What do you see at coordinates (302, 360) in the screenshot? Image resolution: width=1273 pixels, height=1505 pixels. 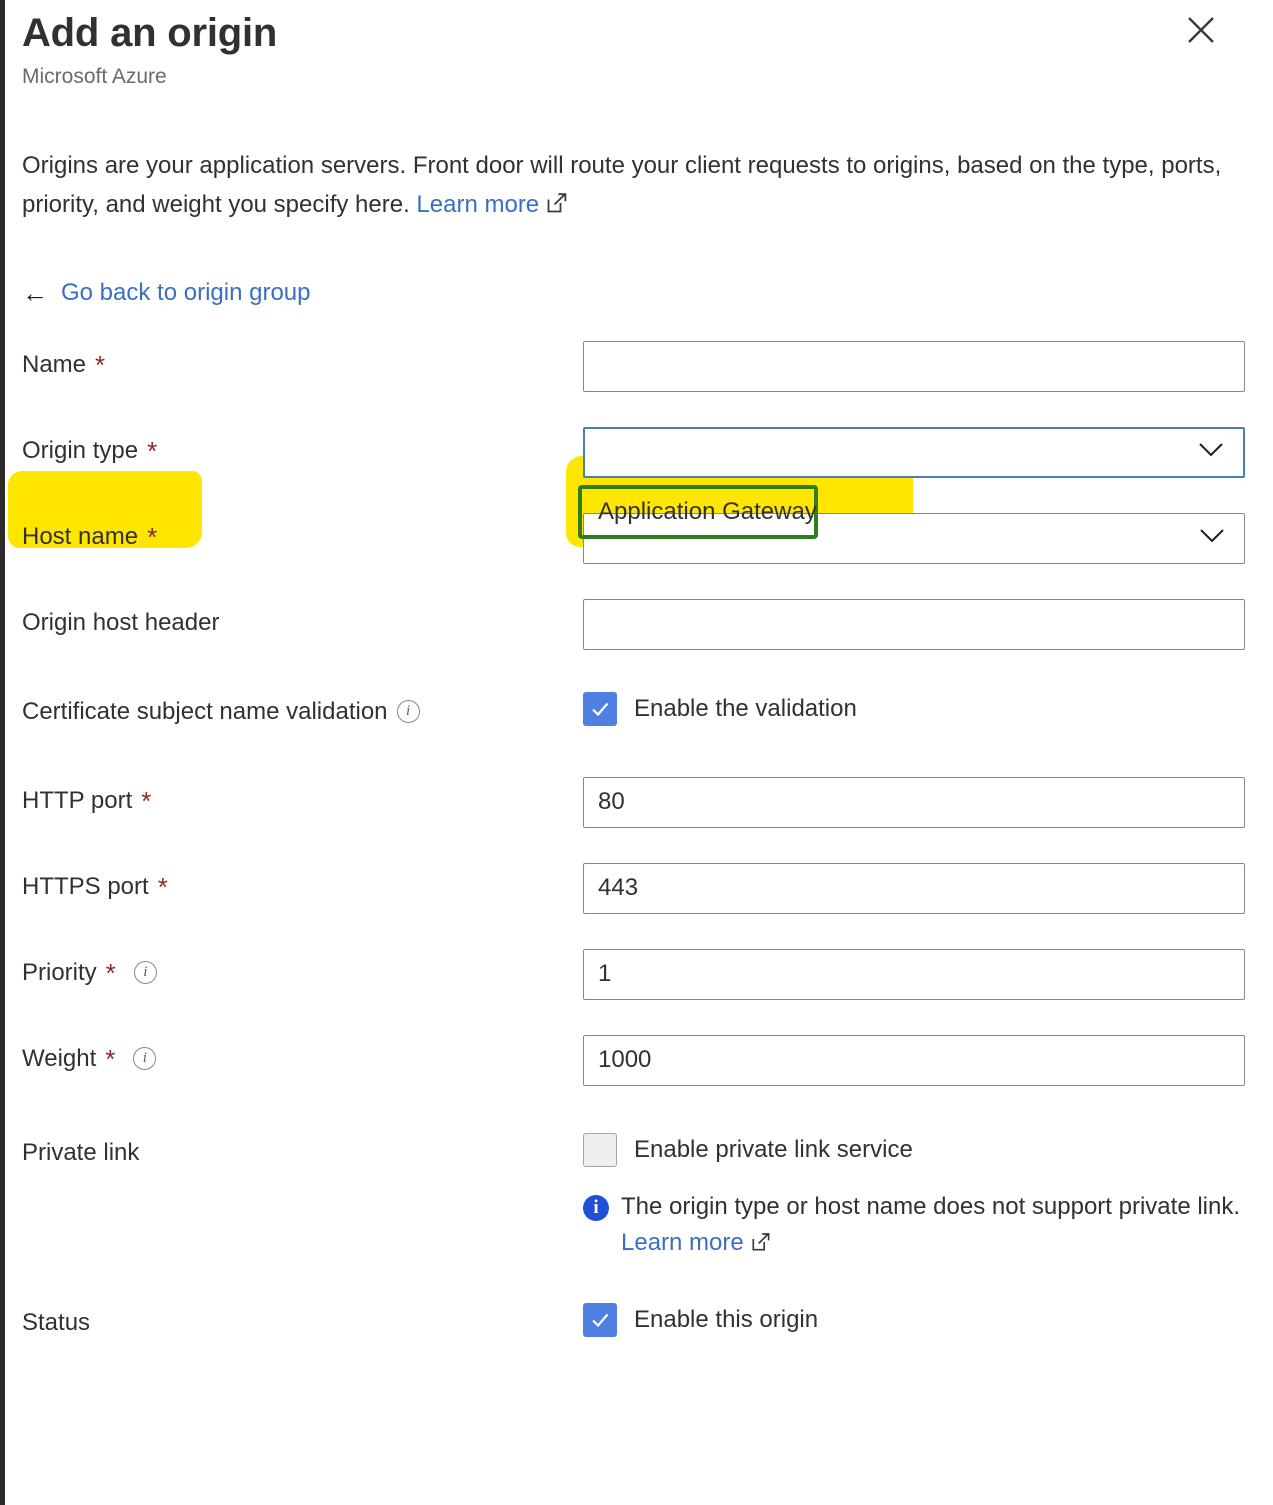 I see `name-label-group: Name *` at bounding box center [302, 360].